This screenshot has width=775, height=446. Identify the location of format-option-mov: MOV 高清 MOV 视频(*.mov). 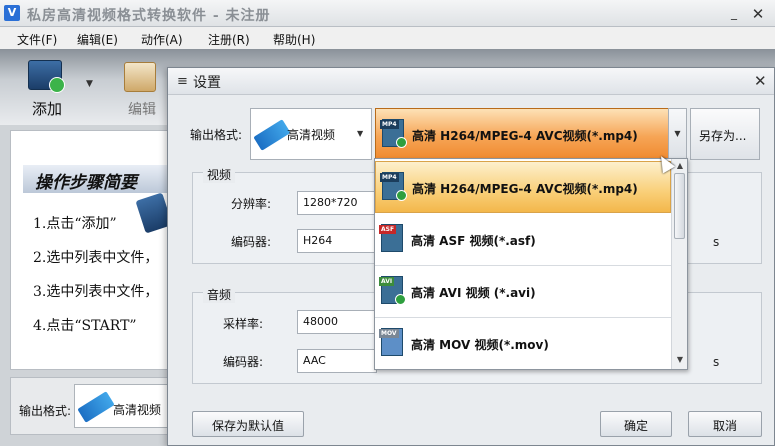
(523, 343).